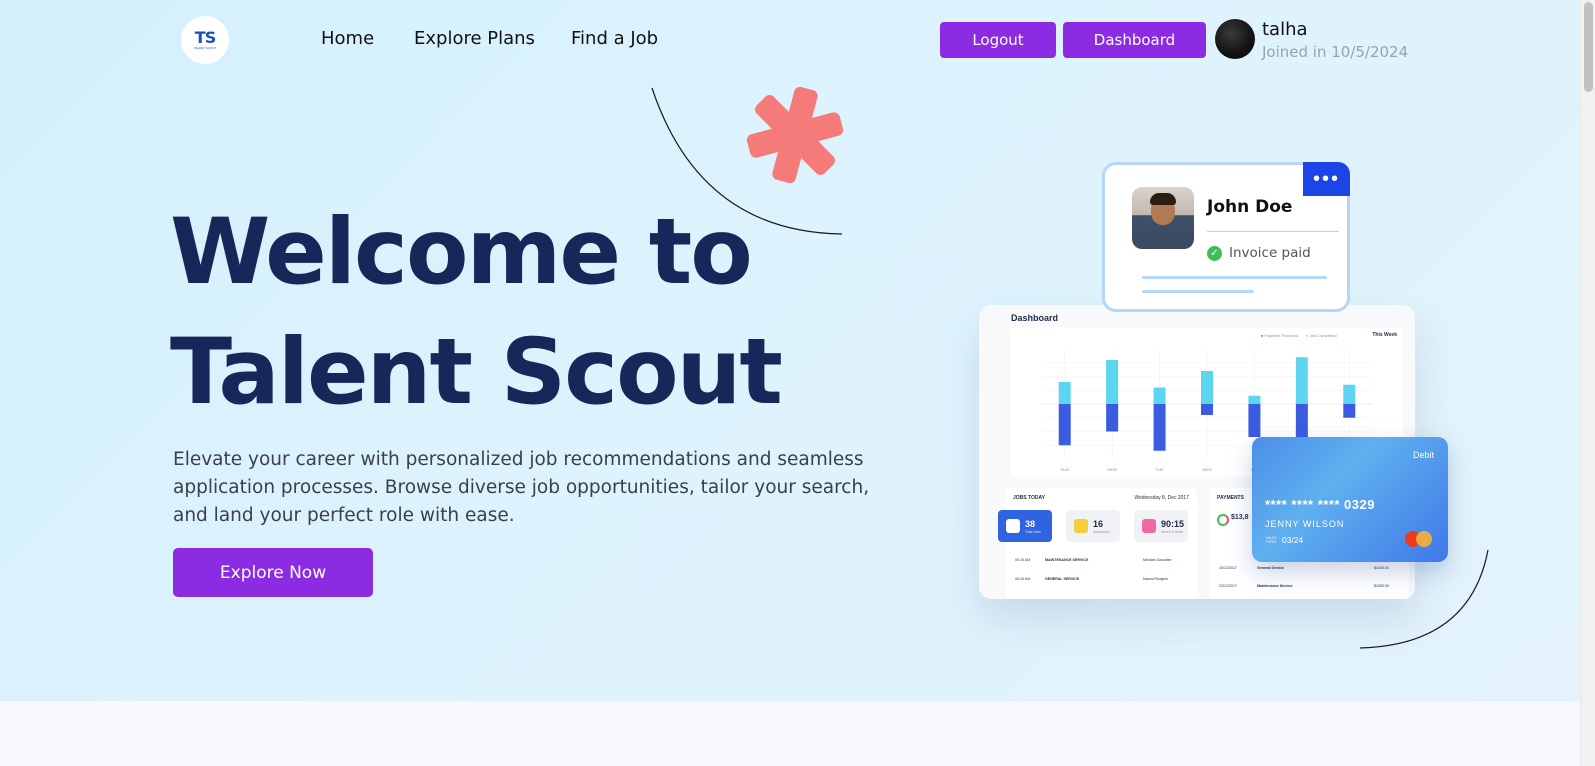 This screenshot has width=1595, height=766. Describe the element at coordinates (474, 38) in the screenshot. I see `nav-explore-plans-link: Explore Plans` at that location.